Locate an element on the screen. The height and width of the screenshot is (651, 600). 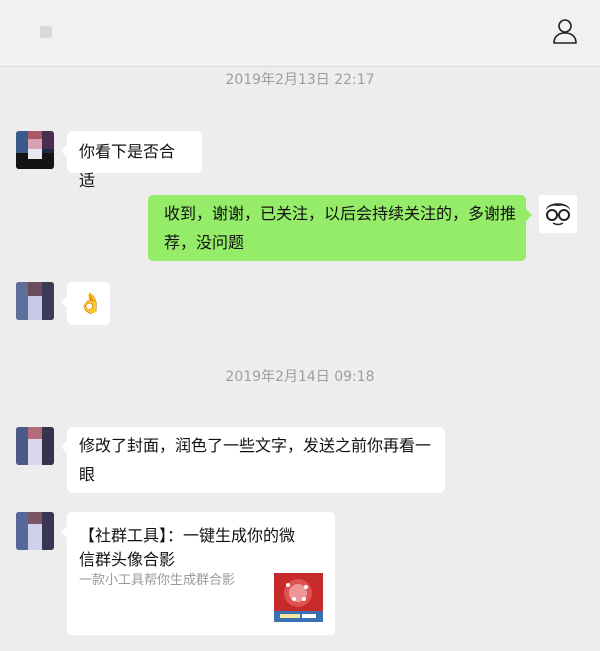
link-card: 【社群工具】：一键生成你的微 信群头像合影 一款小工具帮你生成群合影 is located at coordinates (198, 573).